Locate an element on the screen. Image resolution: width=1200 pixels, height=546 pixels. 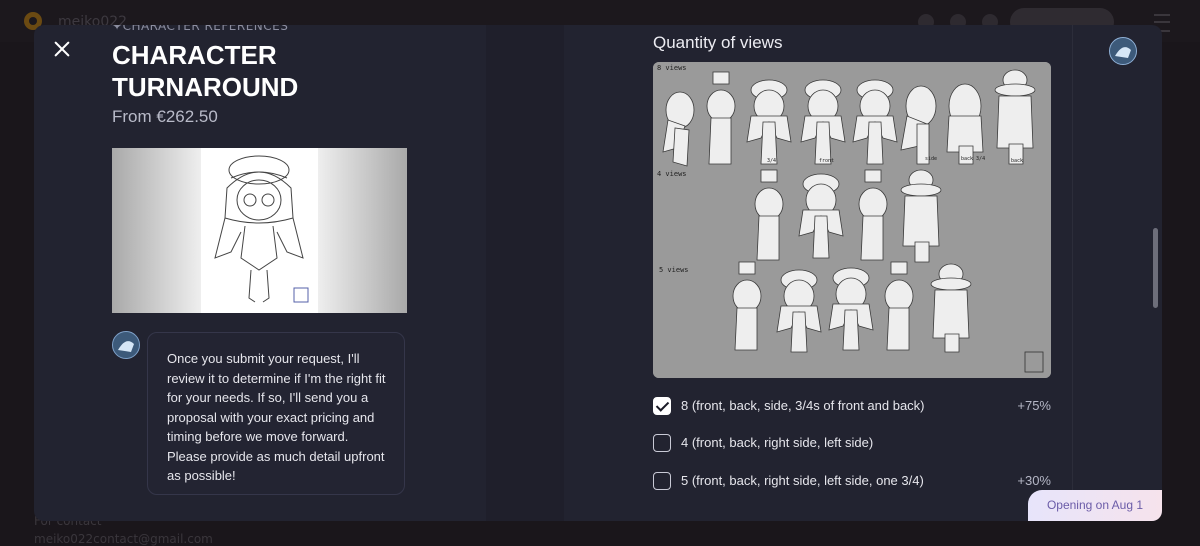
caption-three-quarter: 3/4 is located at coordinates (771, 161).